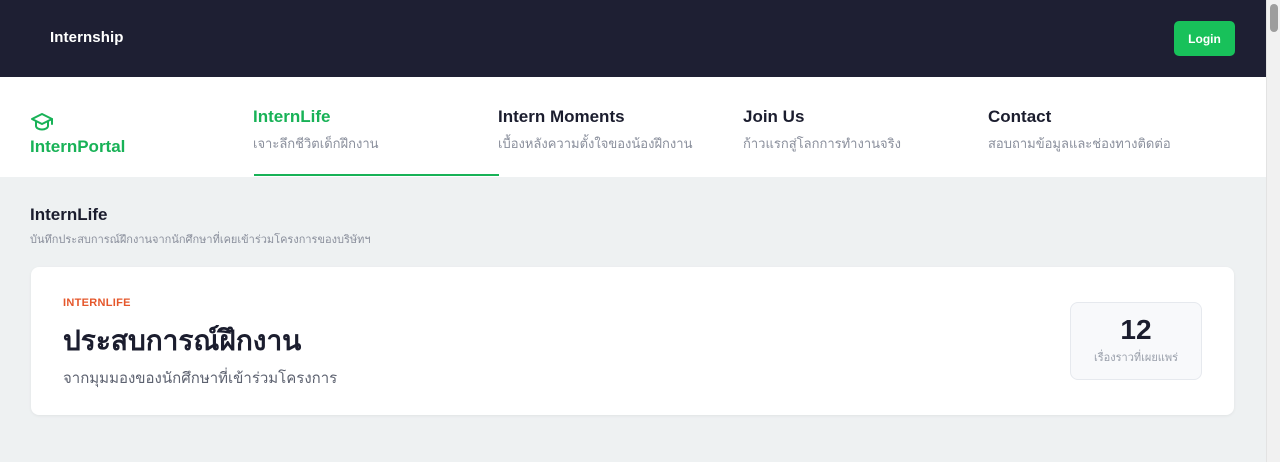  Describe the element at coordinates (1136, 358) in the screenshot. I see `stories-count-label: เรื่องราวที่เผยแพร่` at that location.